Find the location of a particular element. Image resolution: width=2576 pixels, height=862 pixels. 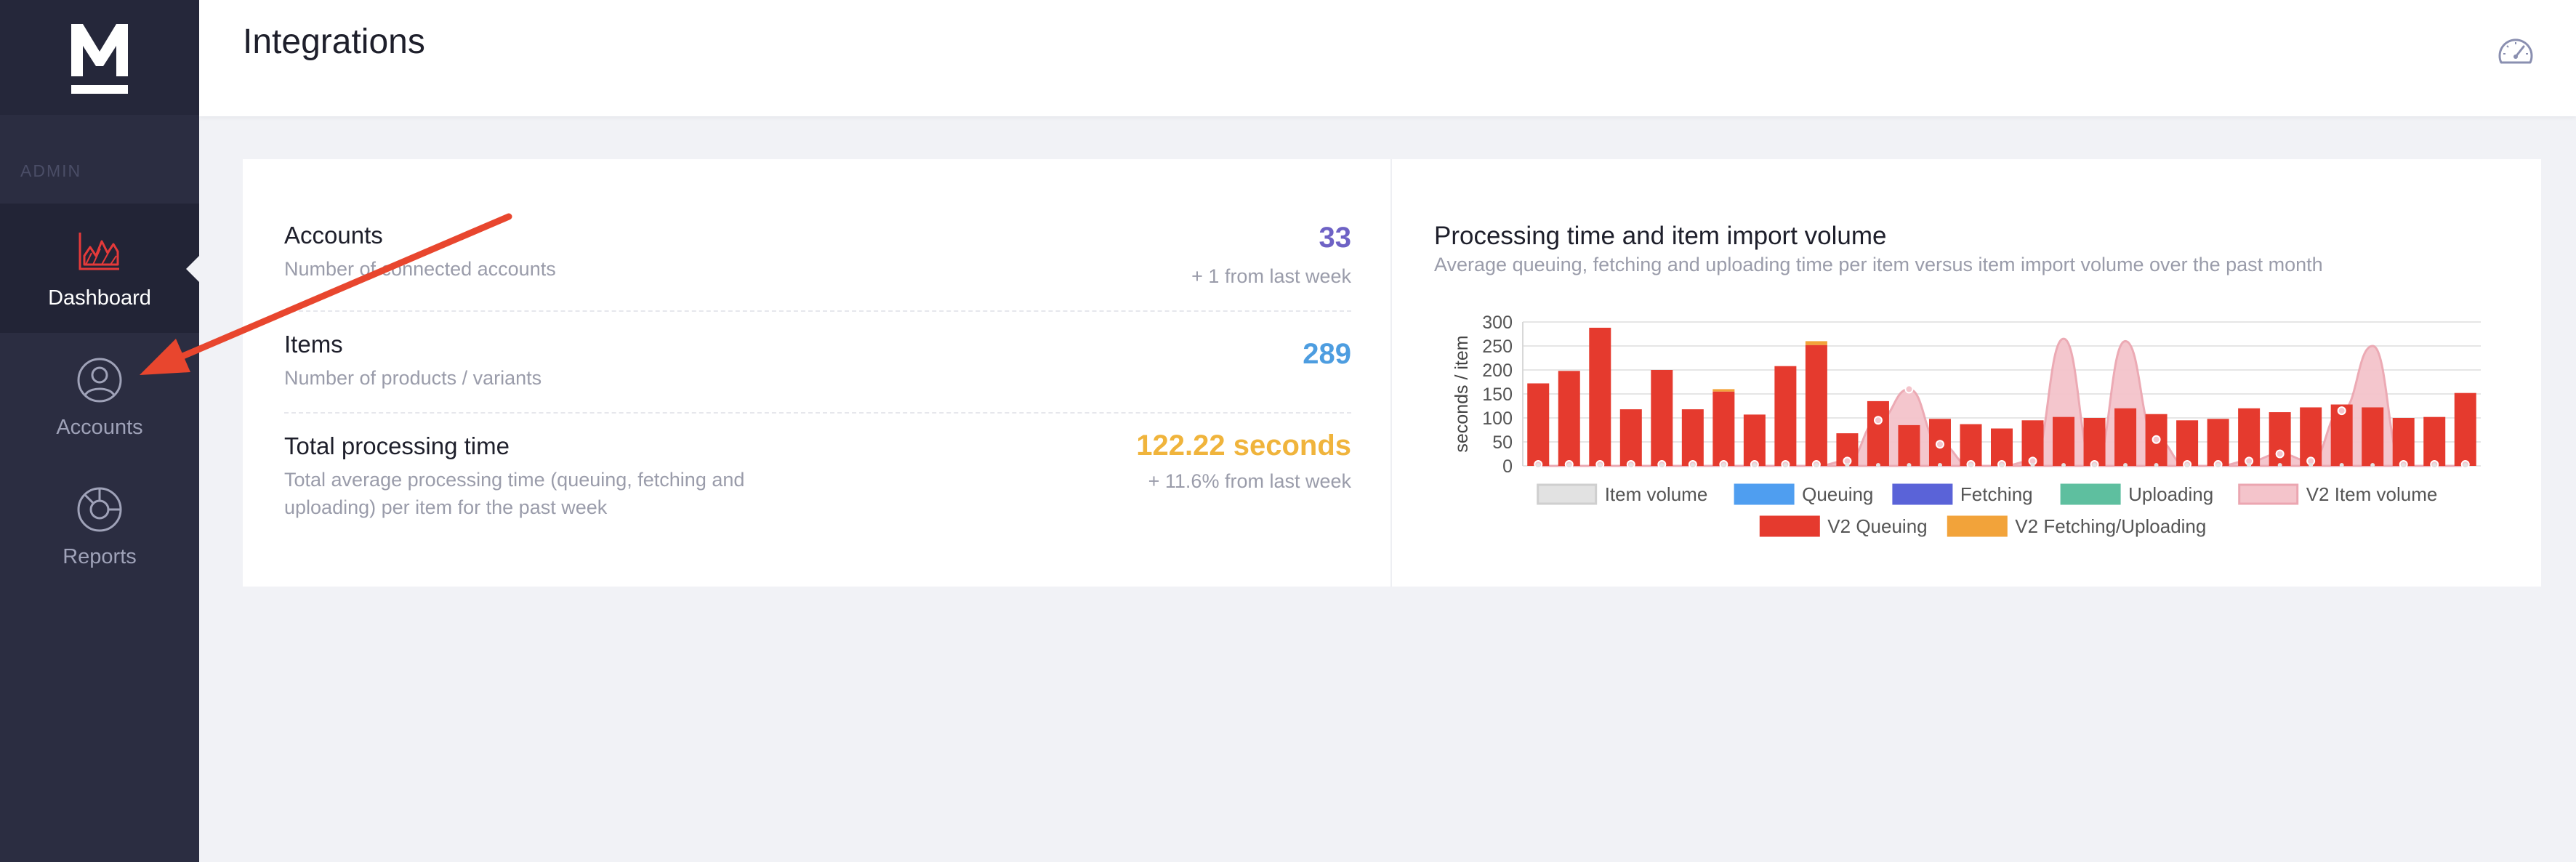

sidebar-item-dashboard: Dashboard is located at coordinates (99, 268).